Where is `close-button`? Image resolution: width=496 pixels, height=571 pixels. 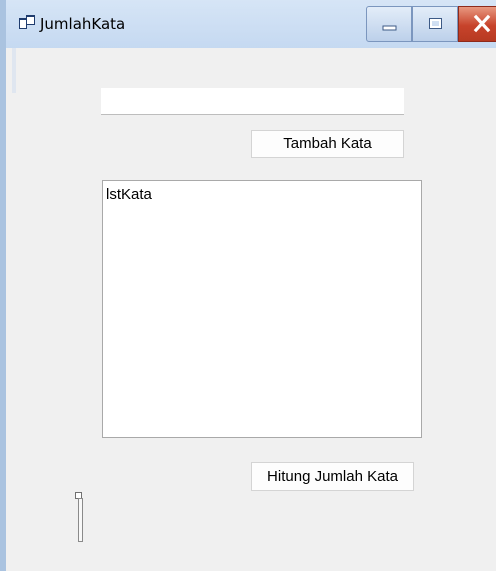
close-button is located at coordinates (477, 24).